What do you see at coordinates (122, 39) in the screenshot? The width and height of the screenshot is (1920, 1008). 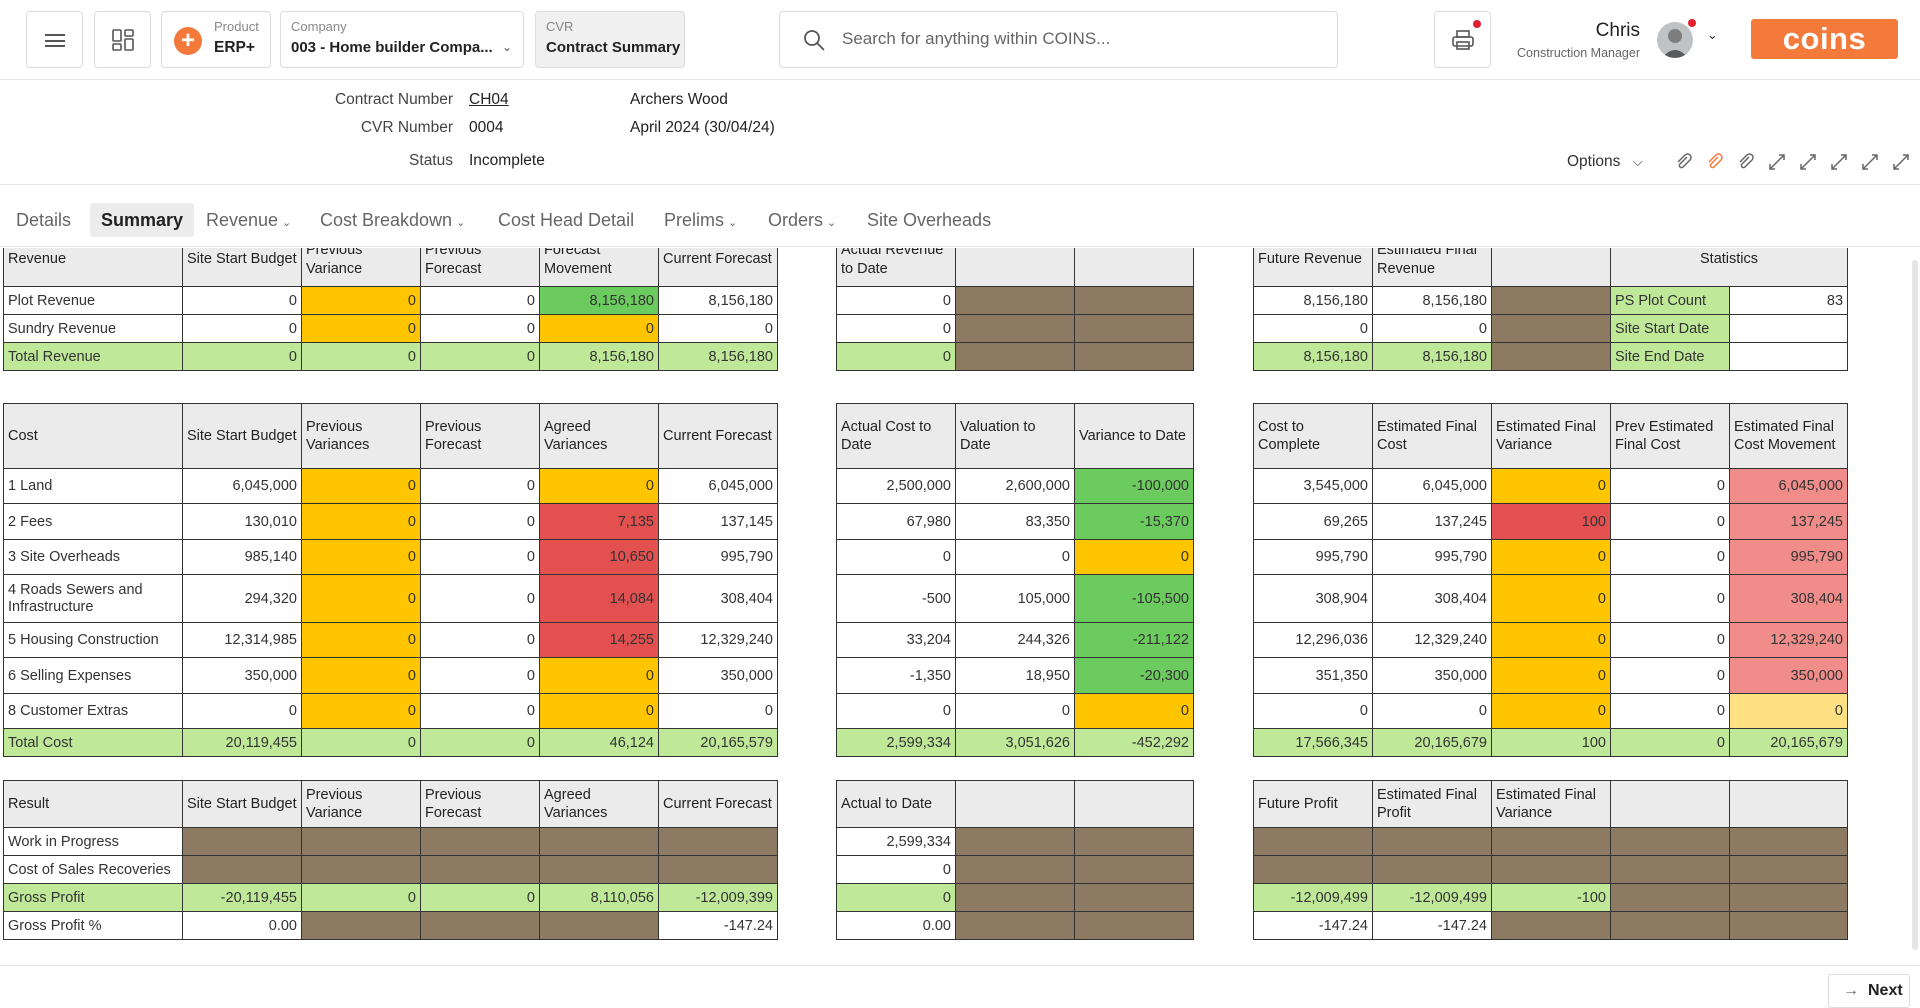 I see `apps-button` at bounding box center [122, 39].